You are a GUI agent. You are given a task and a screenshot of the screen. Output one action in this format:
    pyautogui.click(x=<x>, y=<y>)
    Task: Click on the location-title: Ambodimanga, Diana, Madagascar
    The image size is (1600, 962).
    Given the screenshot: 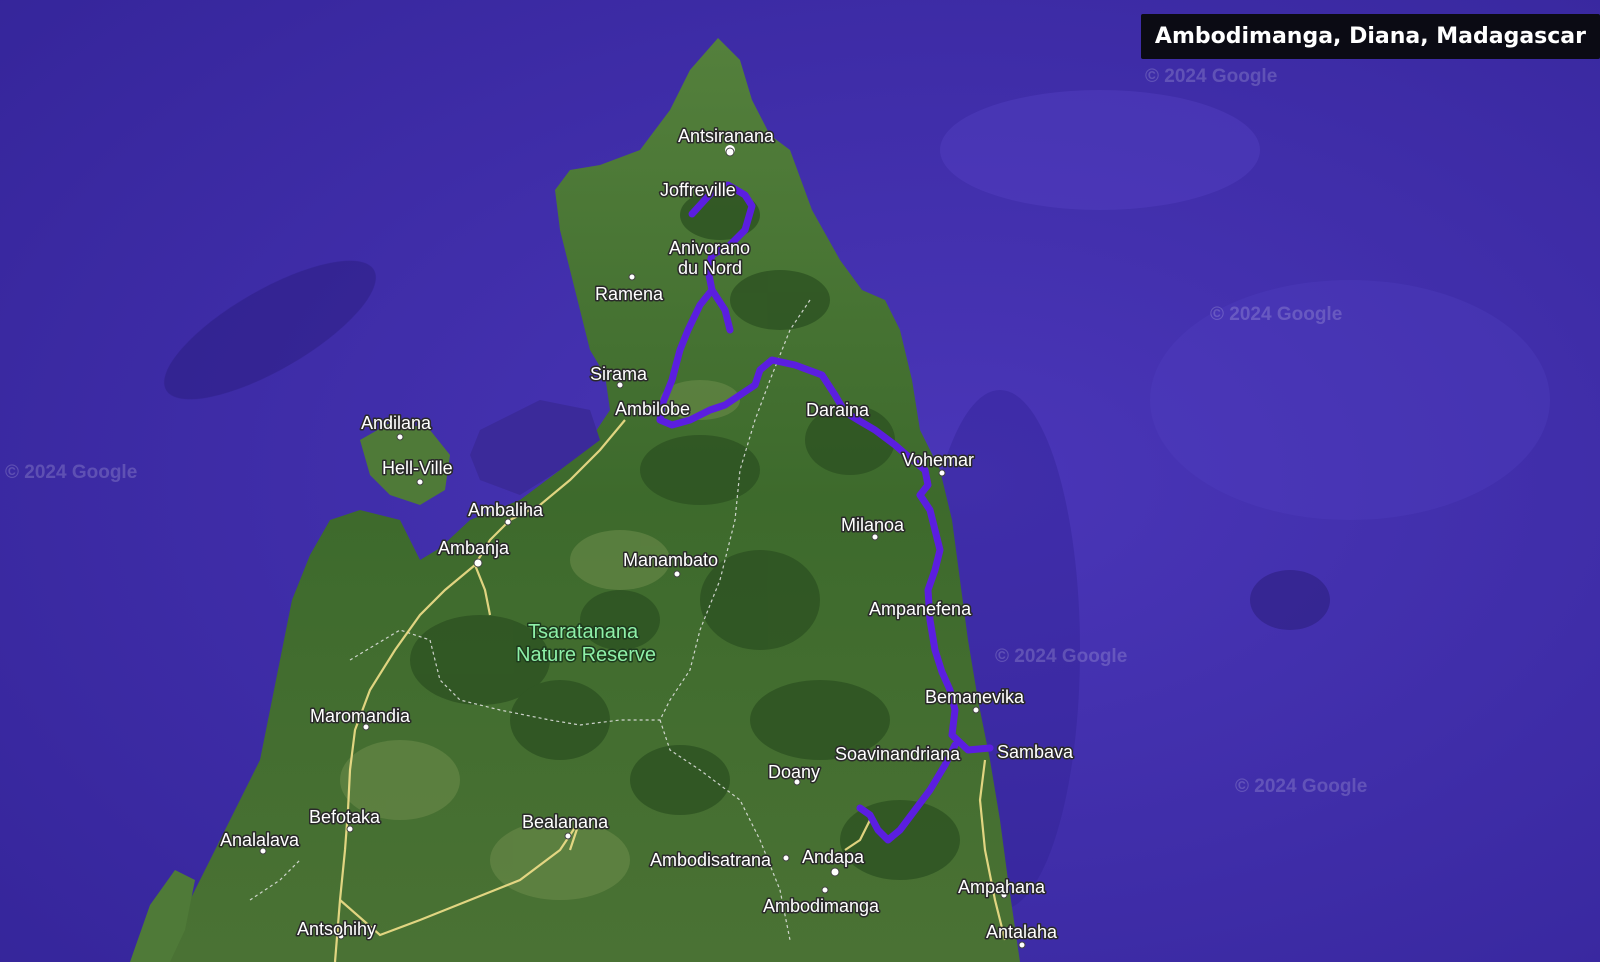 What is the action you would take?
    pyautogui.click(x=1370, y=36)
    